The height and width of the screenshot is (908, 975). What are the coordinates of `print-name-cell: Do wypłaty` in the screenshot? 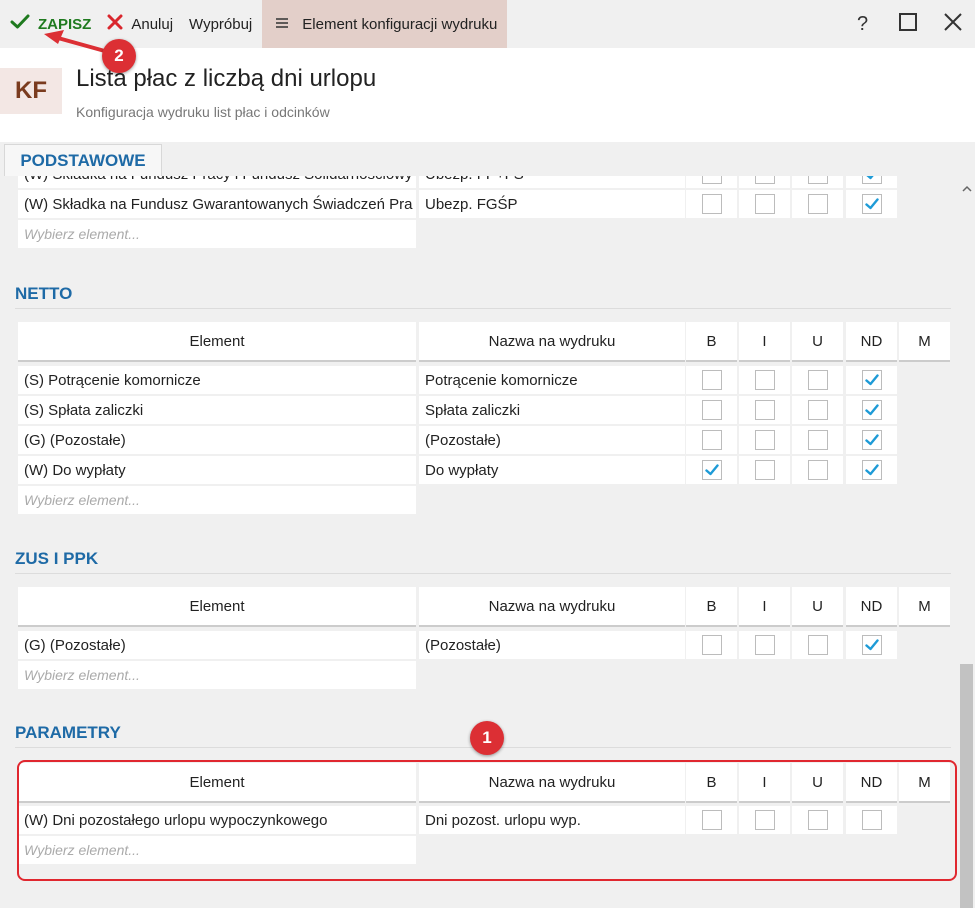 It's located at (552, 470).